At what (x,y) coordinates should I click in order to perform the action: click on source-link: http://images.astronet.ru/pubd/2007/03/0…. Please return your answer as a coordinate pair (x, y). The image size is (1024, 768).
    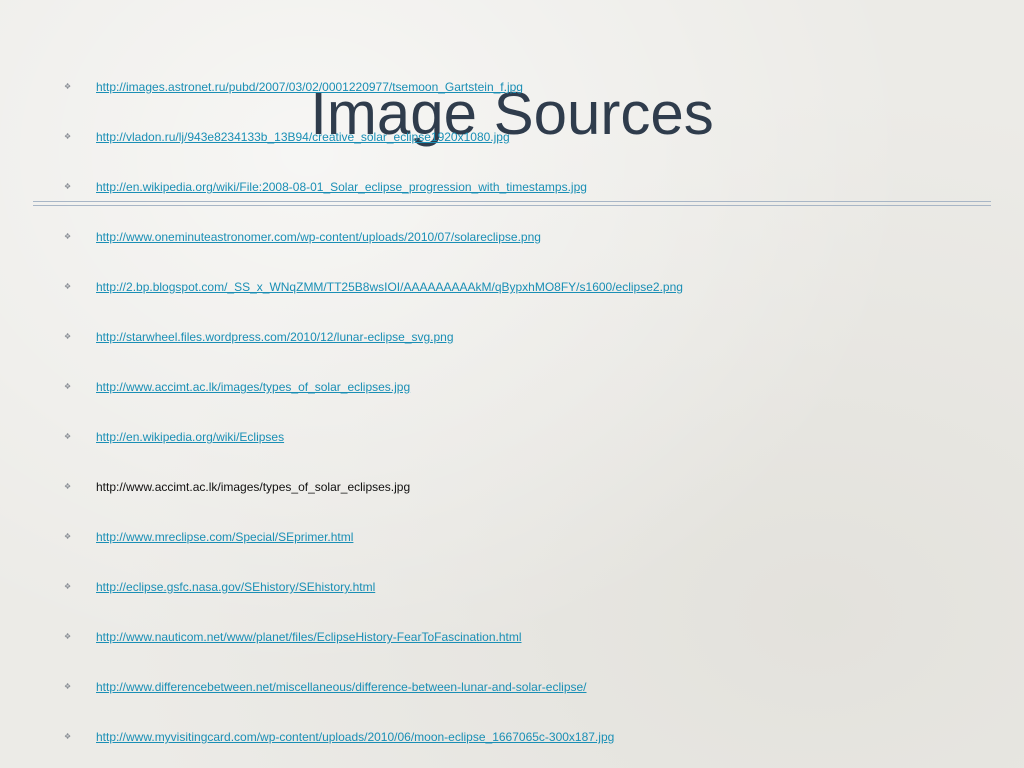
    Looking at the image, I should click on (309, 87).